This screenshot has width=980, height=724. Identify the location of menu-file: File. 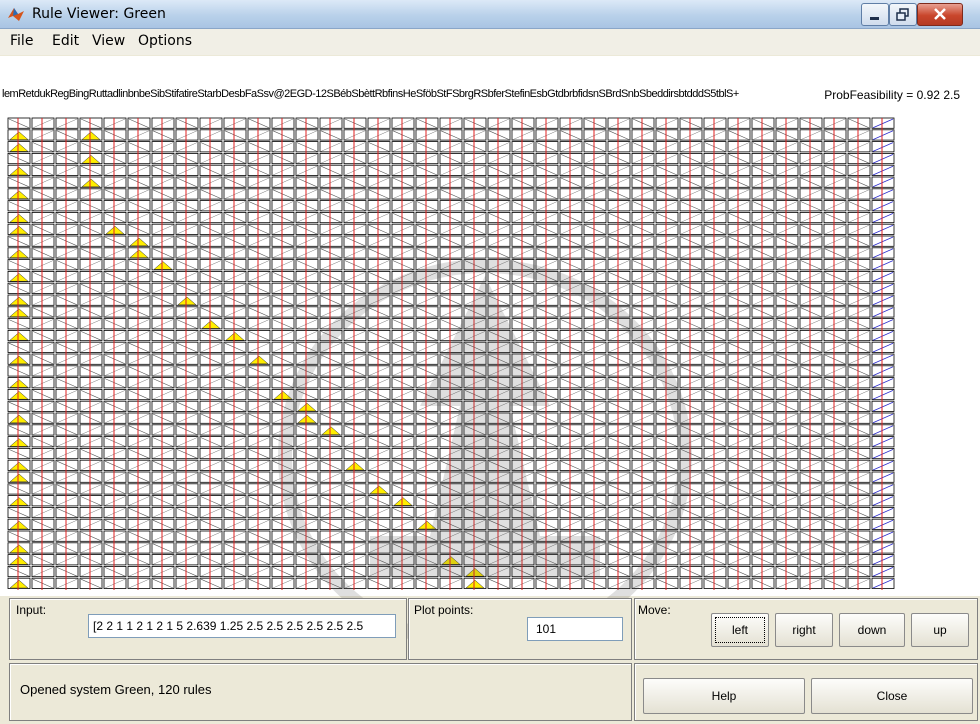
(21, 41).